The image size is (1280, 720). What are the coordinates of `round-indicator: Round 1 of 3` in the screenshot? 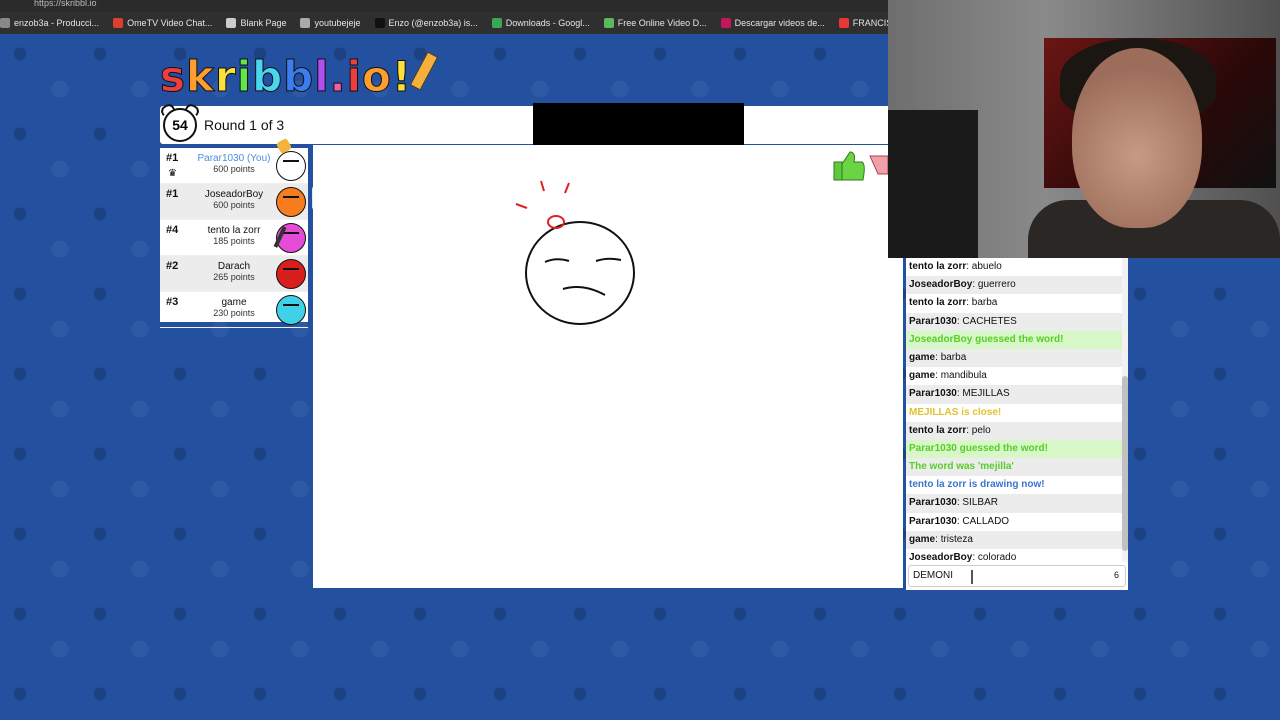 It's located at (244, 125).